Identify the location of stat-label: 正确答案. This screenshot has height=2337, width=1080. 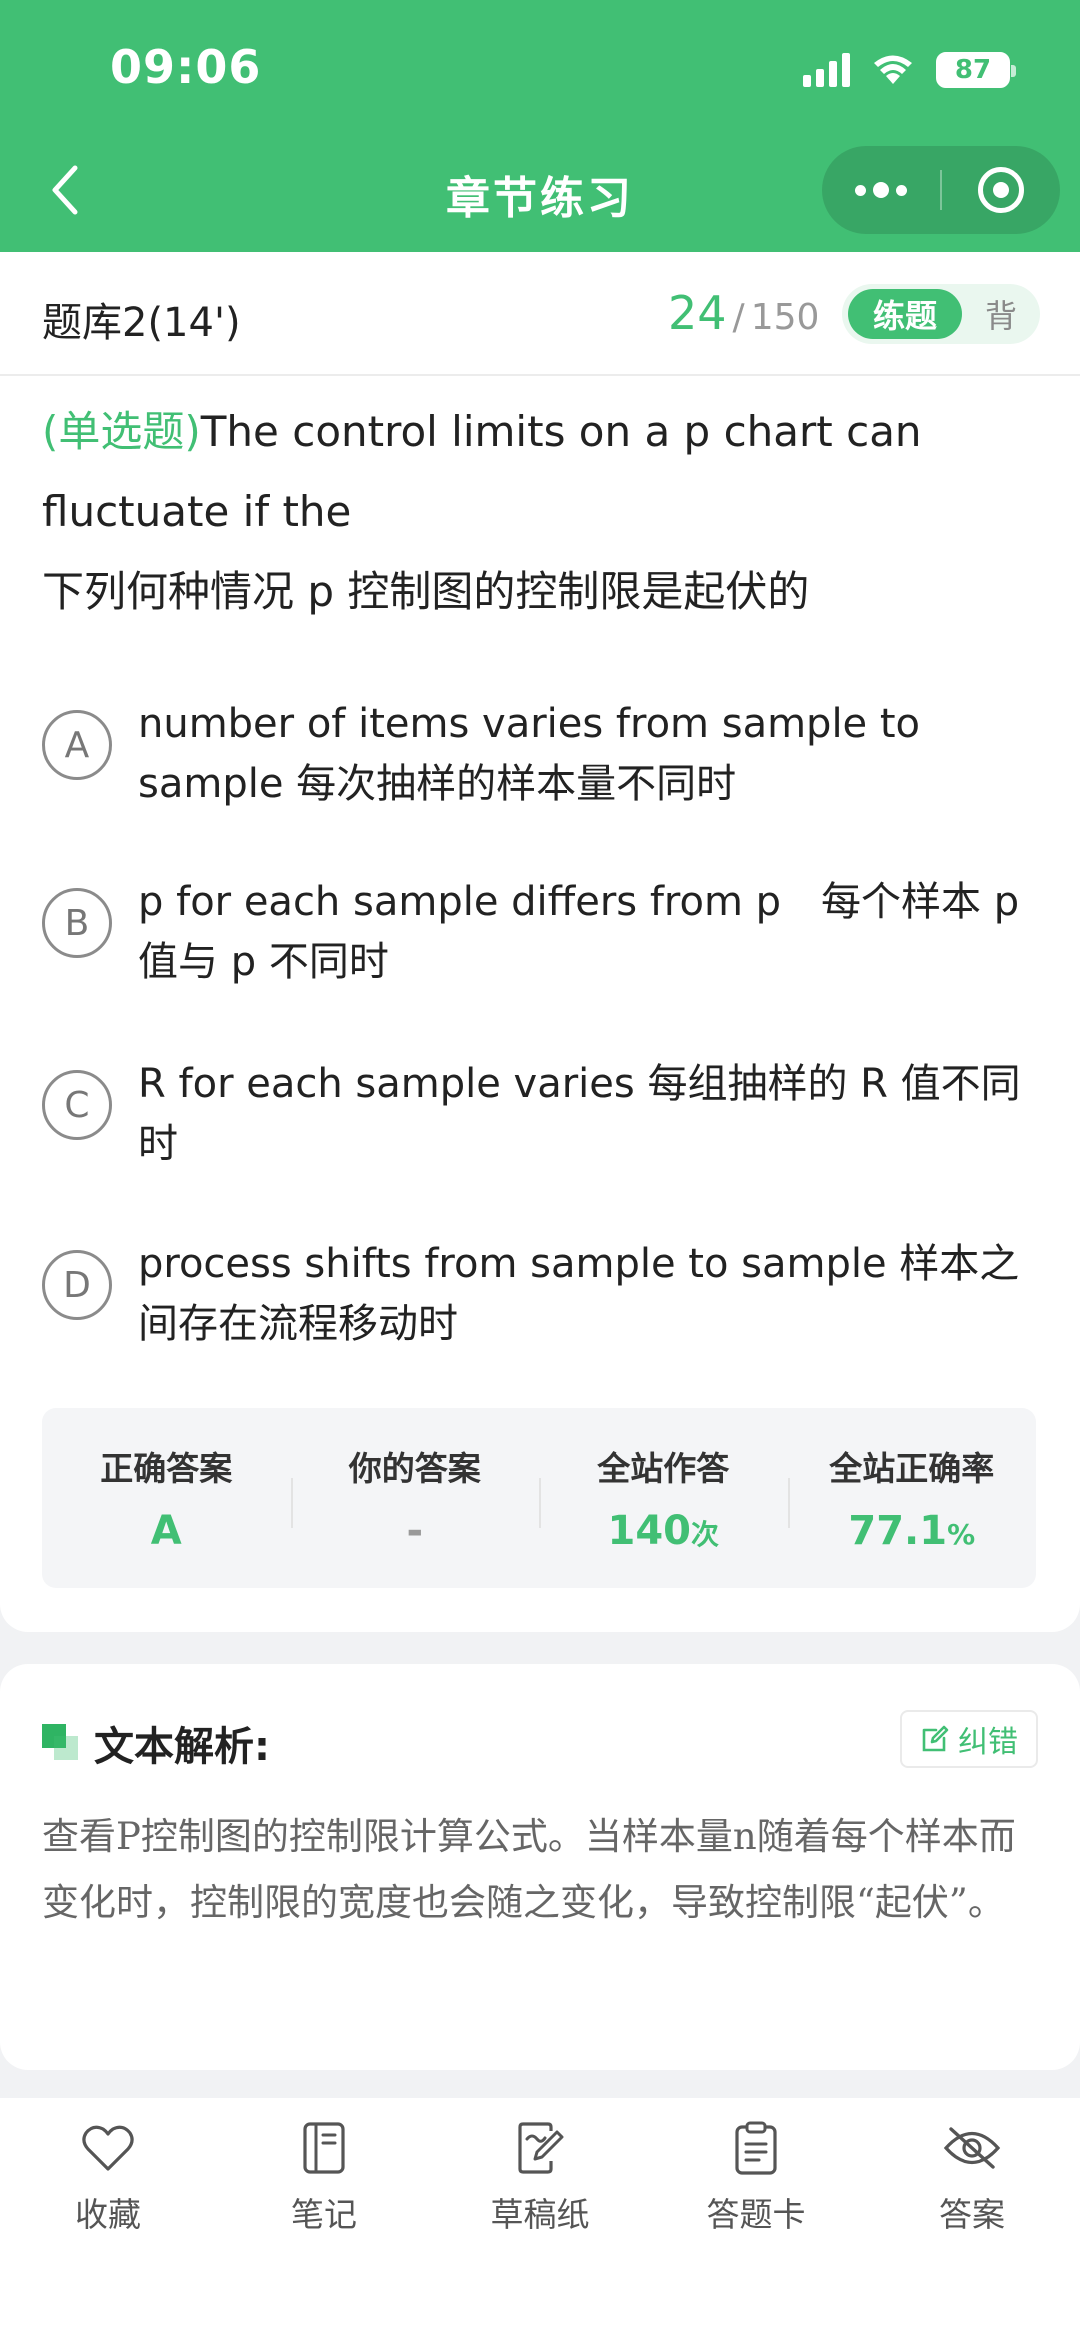
(166, 1468).